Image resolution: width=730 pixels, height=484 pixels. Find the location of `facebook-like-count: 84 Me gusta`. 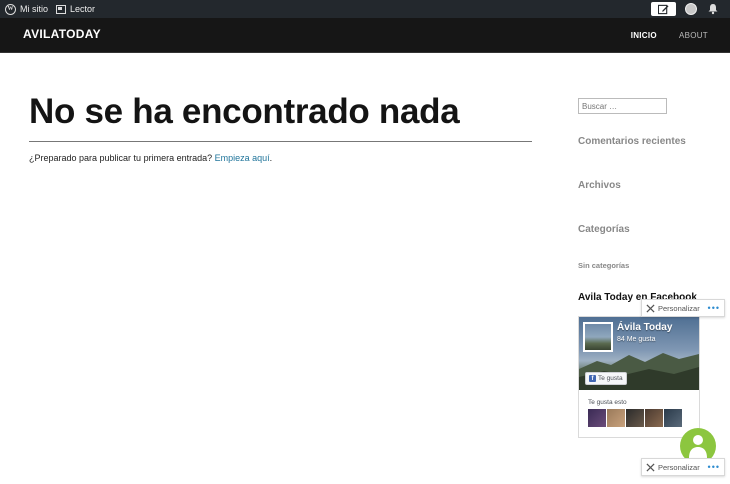

facebook-like-count: 84 Me gusta is located at coordinates (636, 339).